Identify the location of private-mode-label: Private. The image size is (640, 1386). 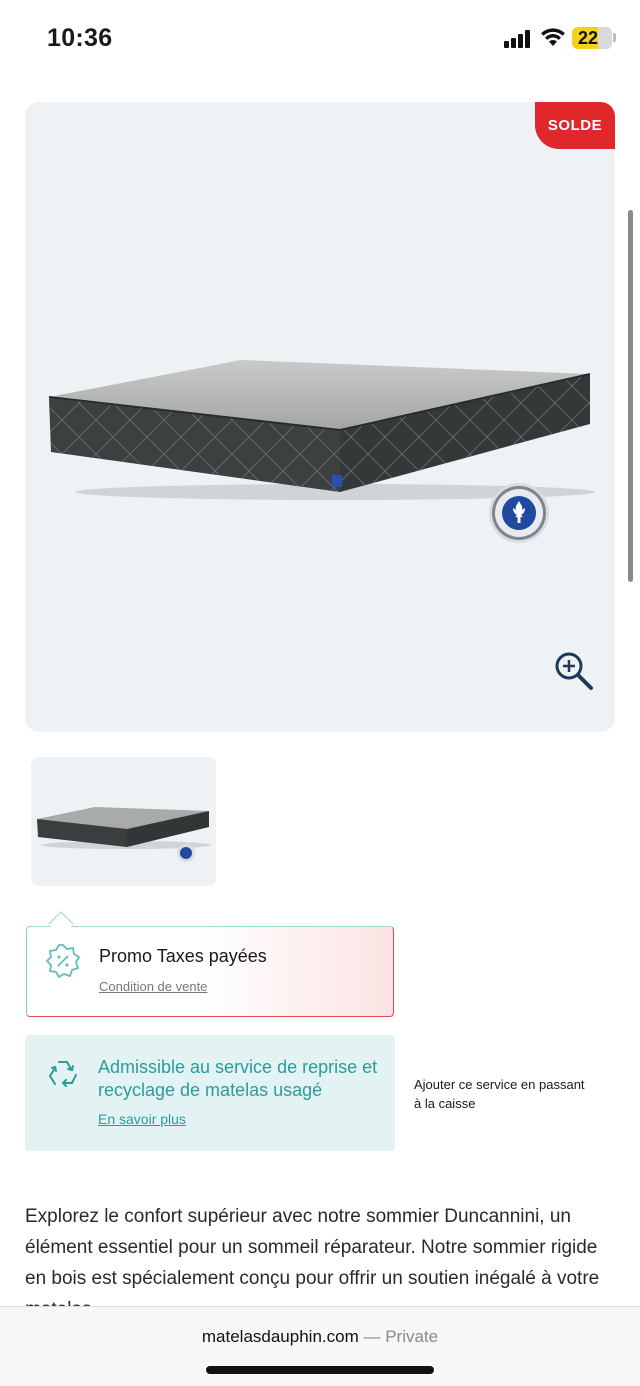
(412, 1336).